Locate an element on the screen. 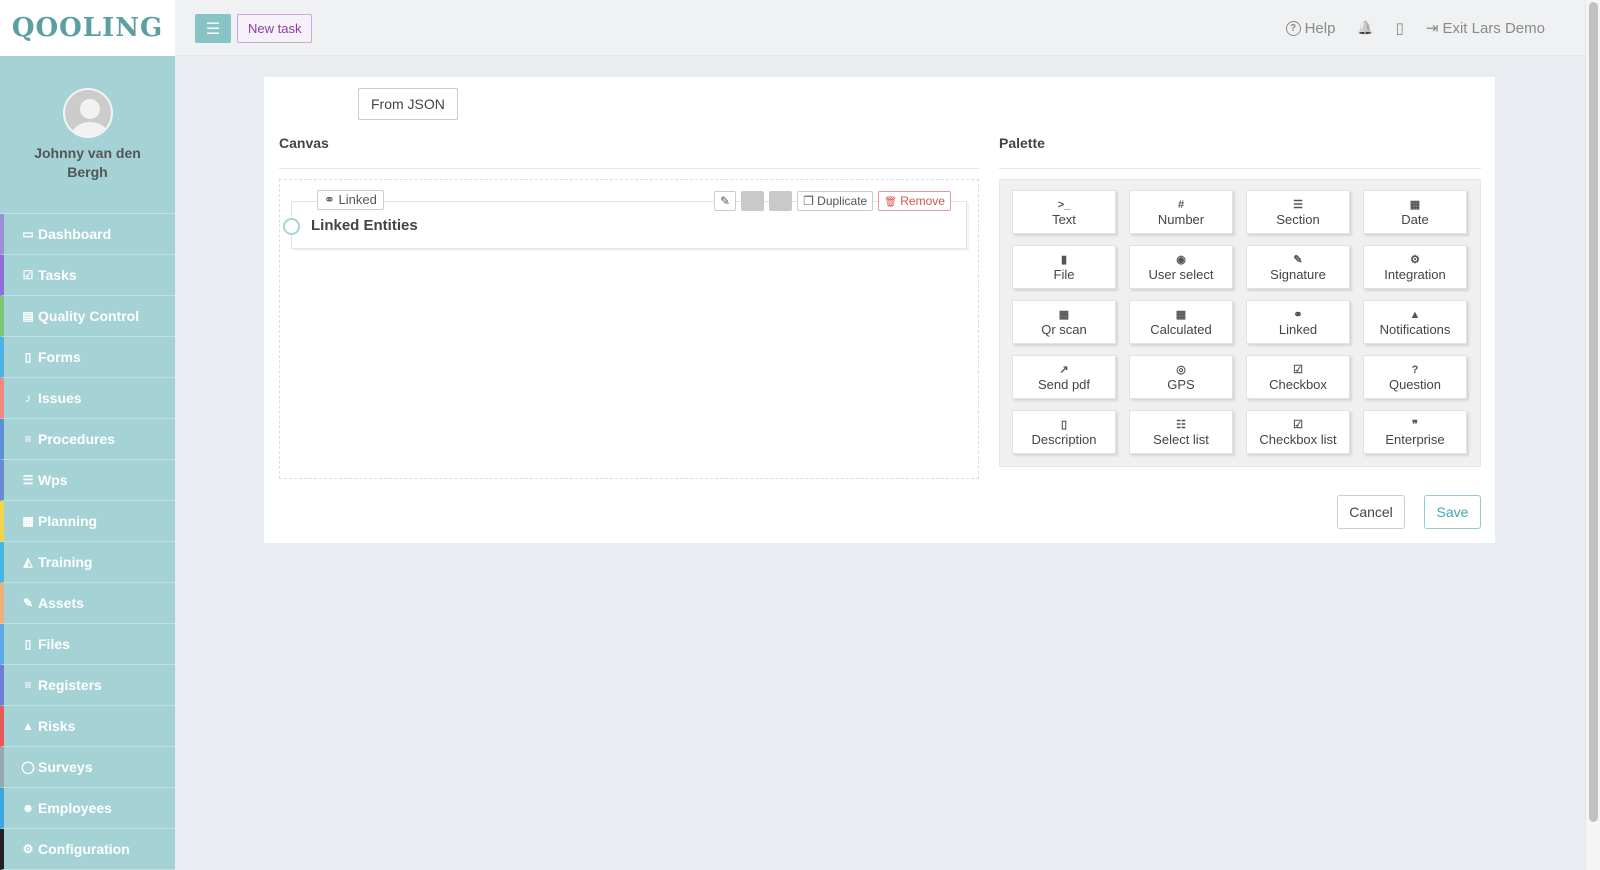  sidebar-item-files: ▯ Files is located at coordinates (87, 644).